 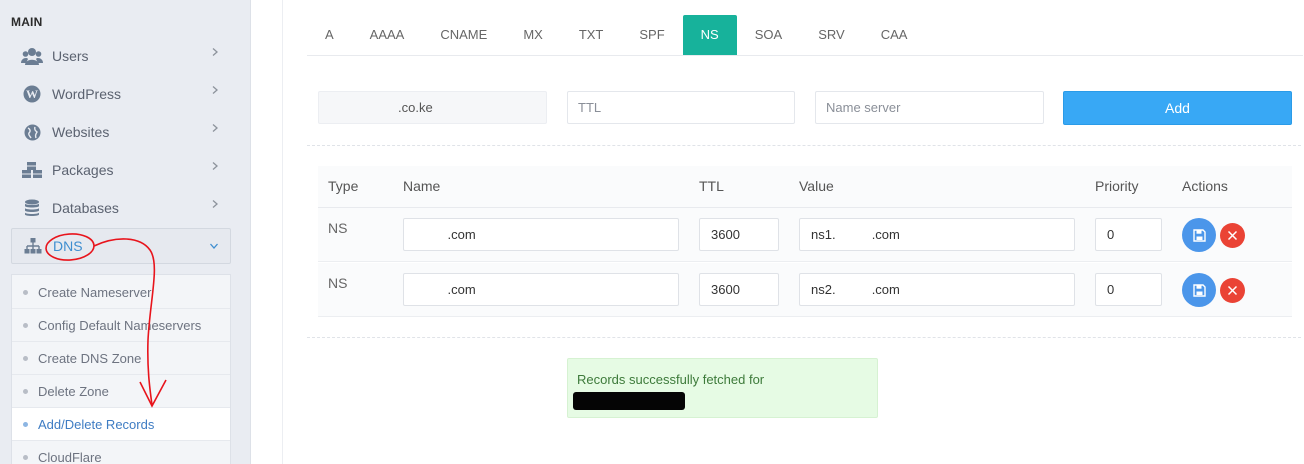 What do you see at coordinates (86, 94) in the screenshot?
I see `sidebar-item-label: WordPress` at bounding box center [86, 94].